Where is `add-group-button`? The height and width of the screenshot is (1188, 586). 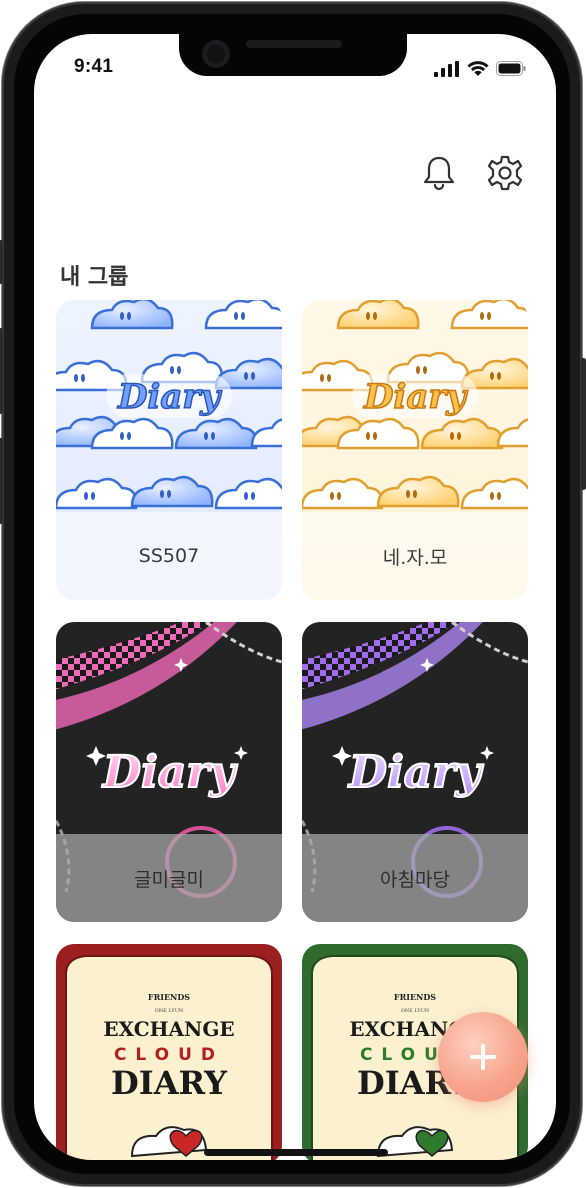
add-group-button is located at coordinates (483, 1057).